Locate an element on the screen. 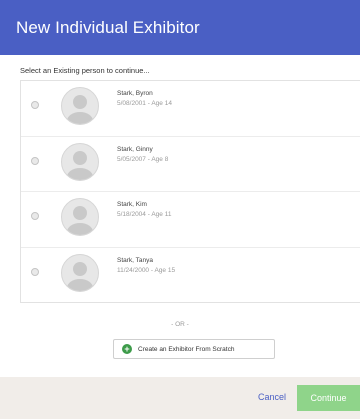 The height and width of the screenshot is (419, 360). person-row: Stark, Kim 5/18/2004 - Age 11 is located at coordinates (190, 220).